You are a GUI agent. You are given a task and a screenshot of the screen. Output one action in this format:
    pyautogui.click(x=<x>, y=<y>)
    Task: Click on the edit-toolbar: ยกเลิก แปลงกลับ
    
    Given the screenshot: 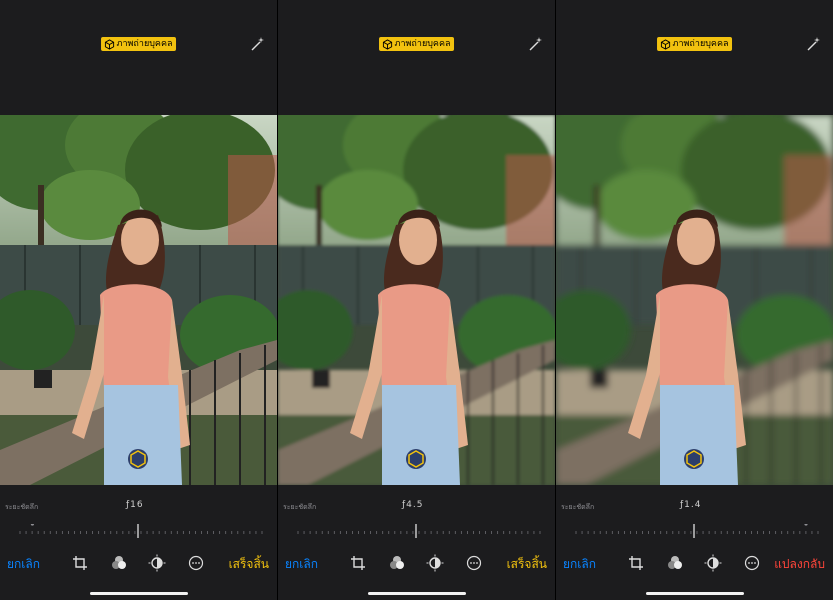 What is the action you would take?
    pyautogui.click(x=694, y=563)
    